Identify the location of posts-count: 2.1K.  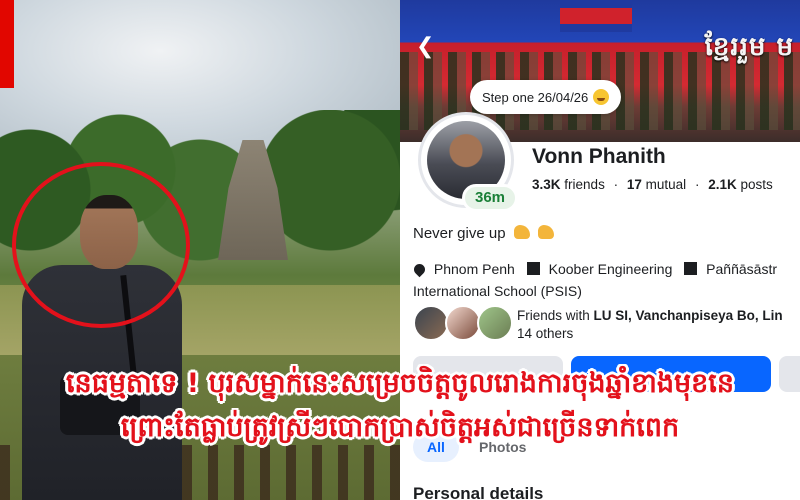
(722, 184).